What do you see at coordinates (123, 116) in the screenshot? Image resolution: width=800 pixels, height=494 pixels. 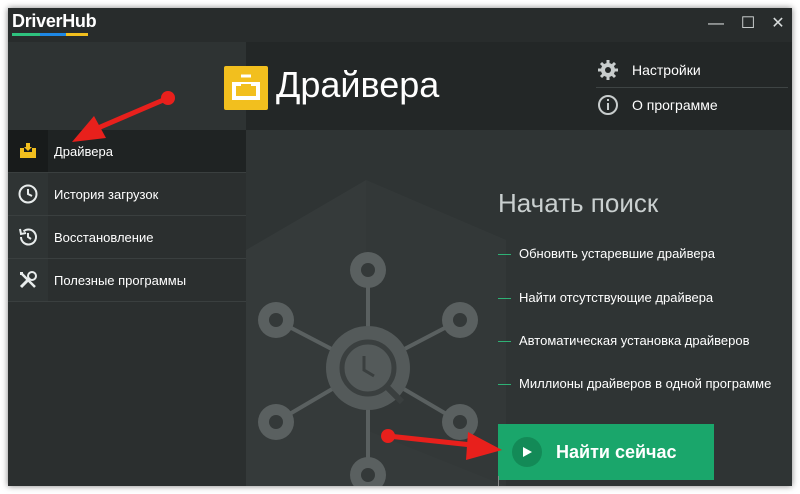 I see `arrow-to-drivers` at bounding box center [123, 116].